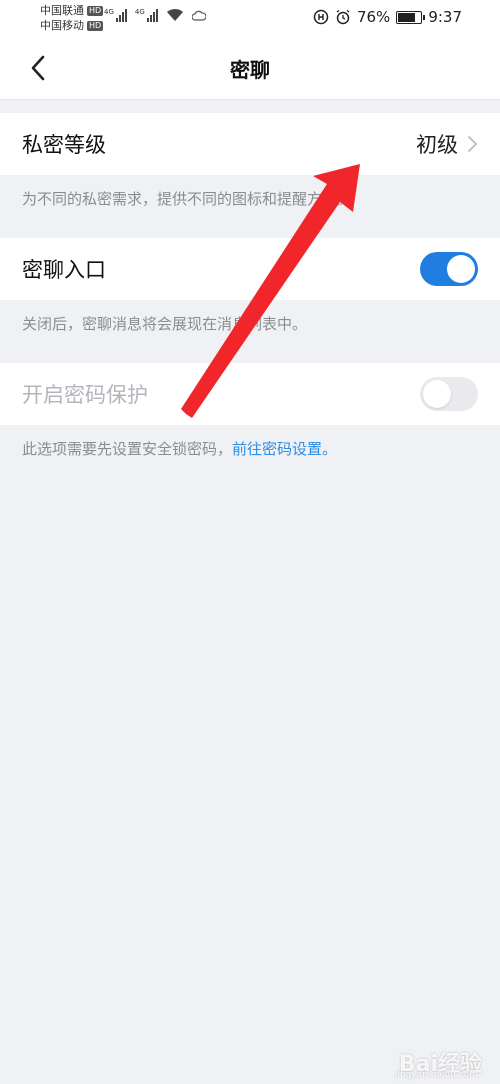  What do you see at coordinates (72, 18) in the screenshot?
I see `carrier-info: 中国联通 HD 中国移动 HD` at bounding box center [72, 18].